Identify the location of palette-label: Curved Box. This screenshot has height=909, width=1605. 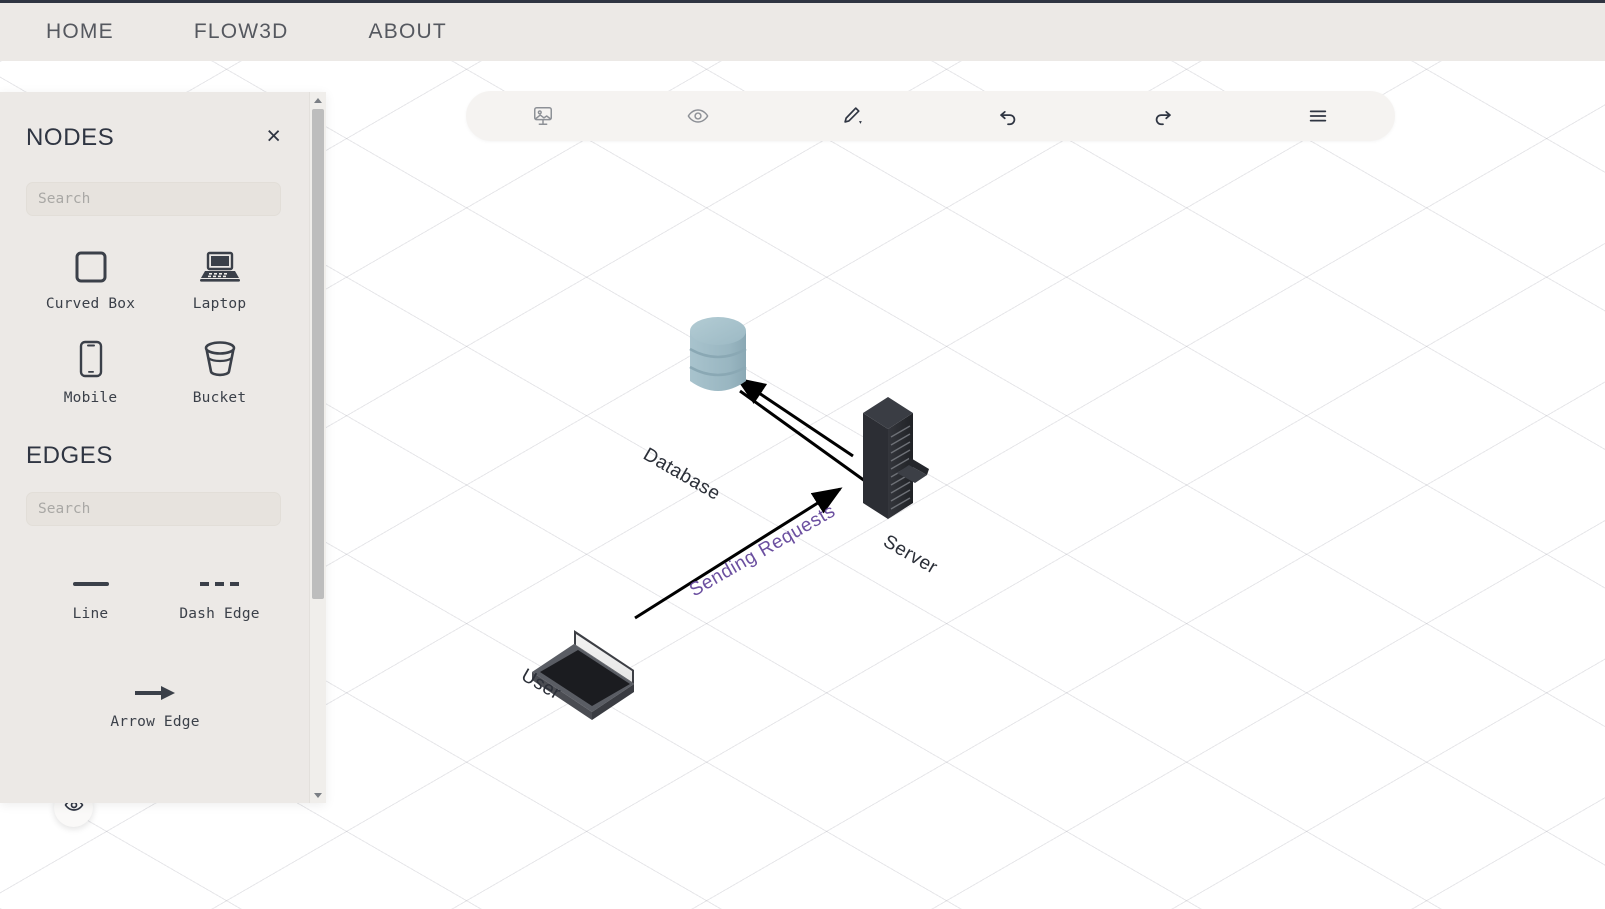
(90, 304).